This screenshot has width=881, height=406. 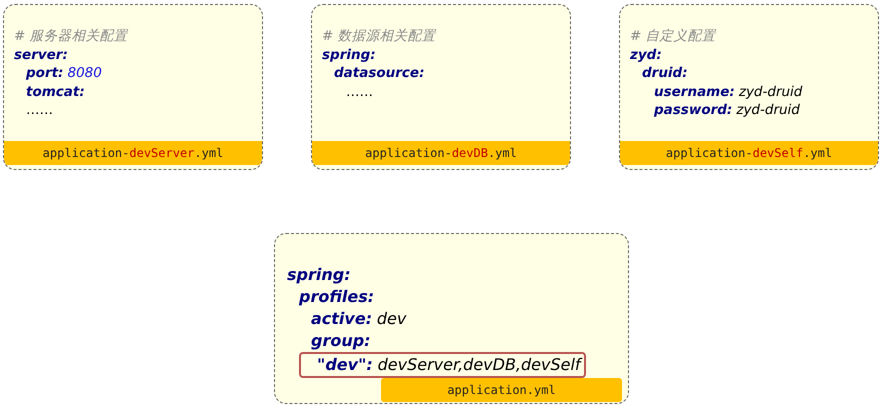 I want to click on filename-label: application-devSelf.yml, so click(x=749, y=153).